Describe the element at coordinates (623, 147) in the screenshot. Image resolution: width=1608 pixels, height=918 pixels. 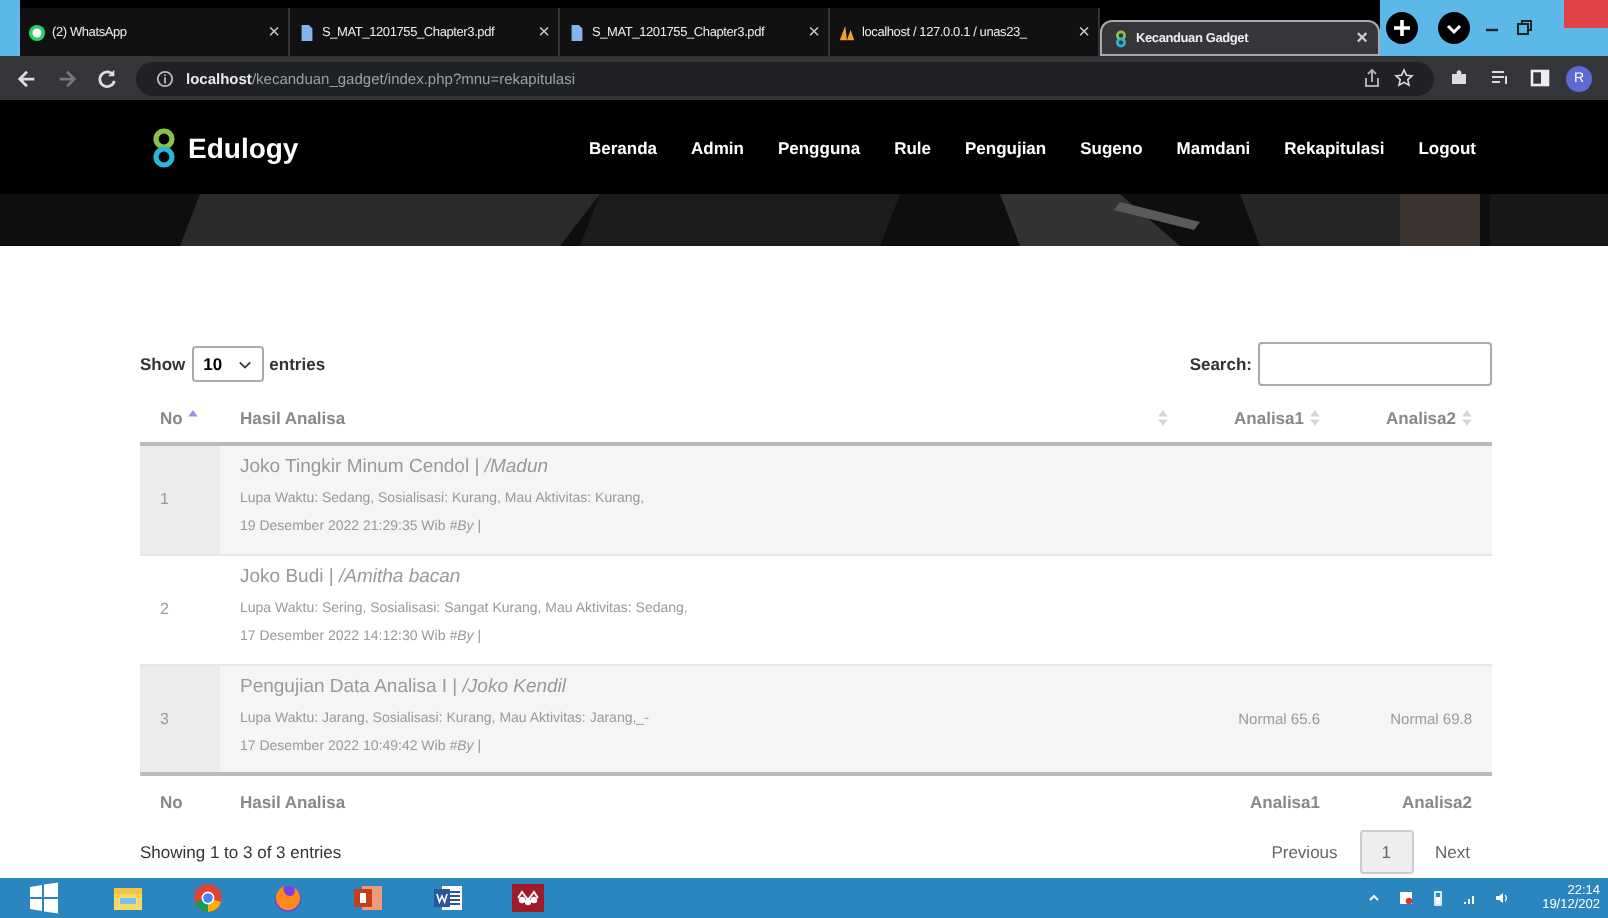
I see `nav-link: Beranda` at that location.